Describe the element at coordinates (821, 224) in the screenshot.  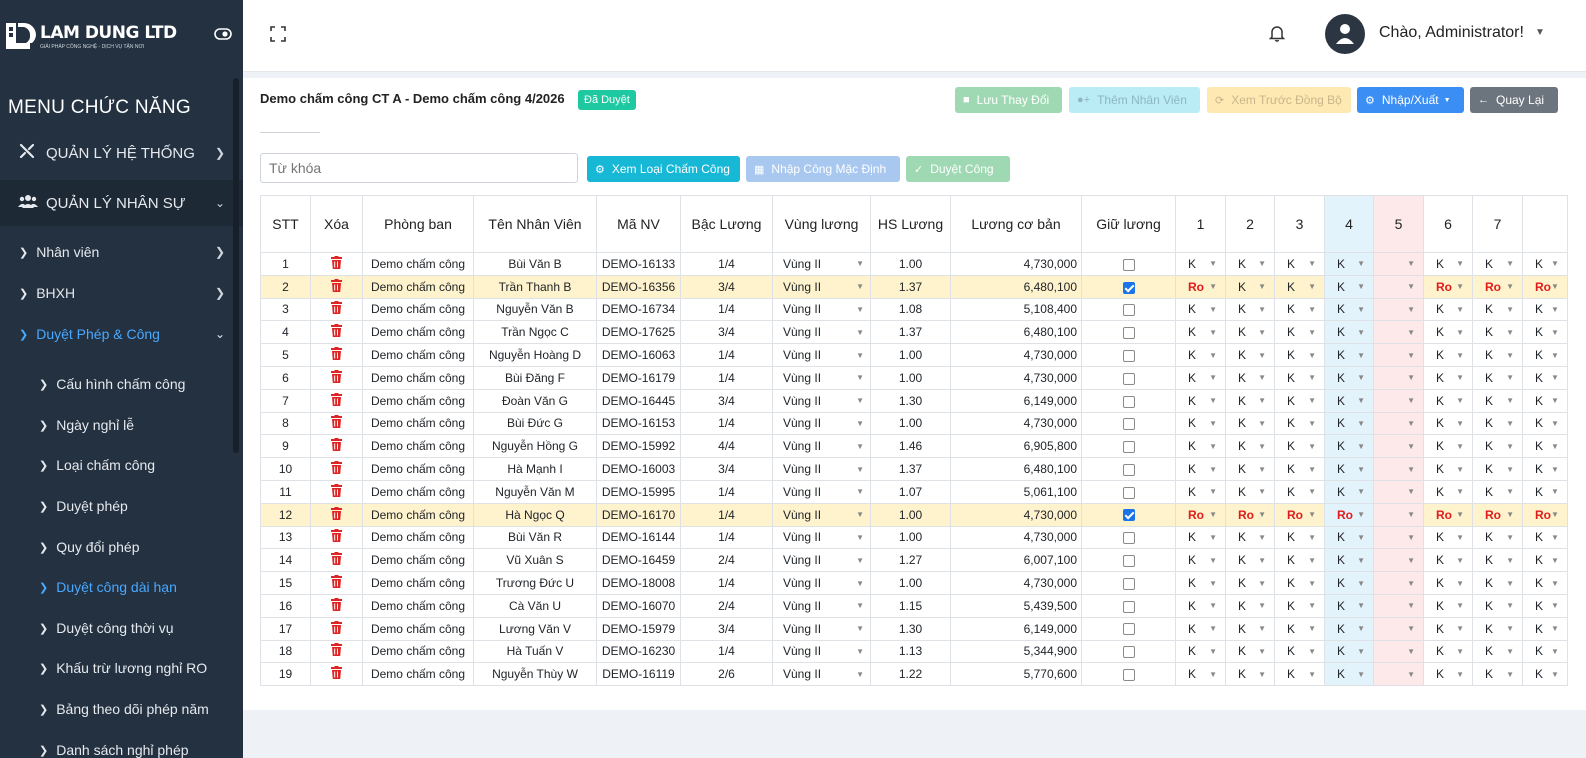
I see `column-header: Vùng lương` at that location.